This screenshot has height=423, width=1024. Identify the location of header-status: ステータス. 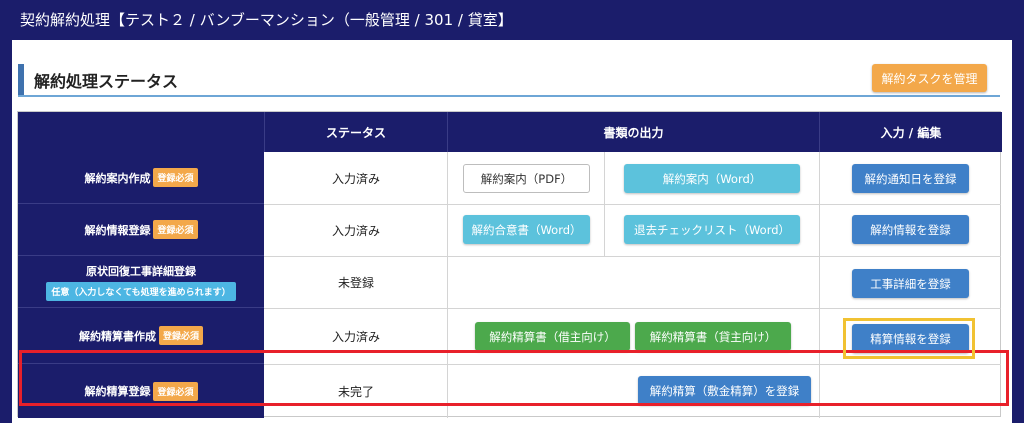
(356, 132).